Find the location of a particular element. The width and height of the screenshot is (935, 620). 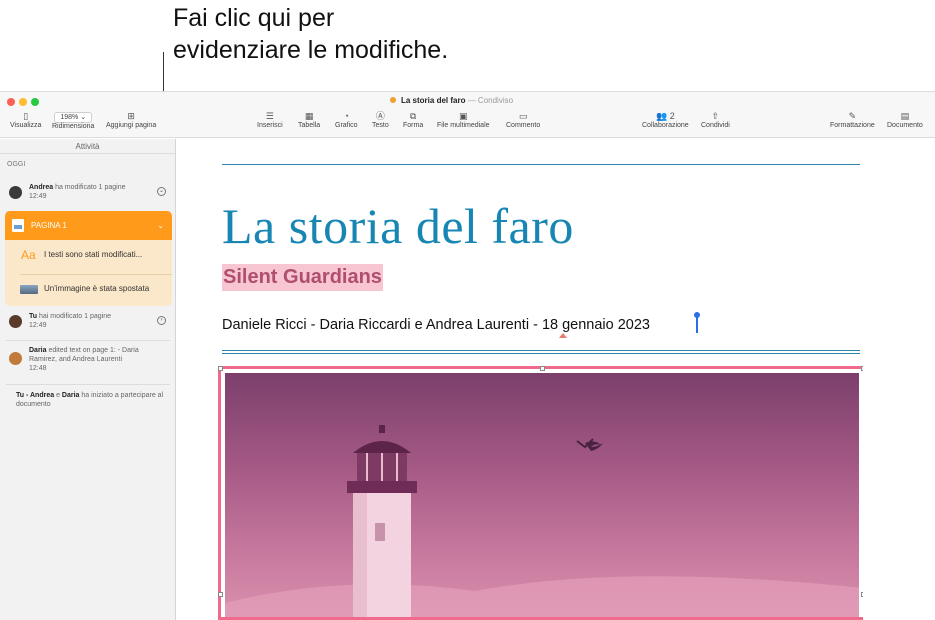

collaborators-icon: 👥 2 is located at coordinates (665, 116).